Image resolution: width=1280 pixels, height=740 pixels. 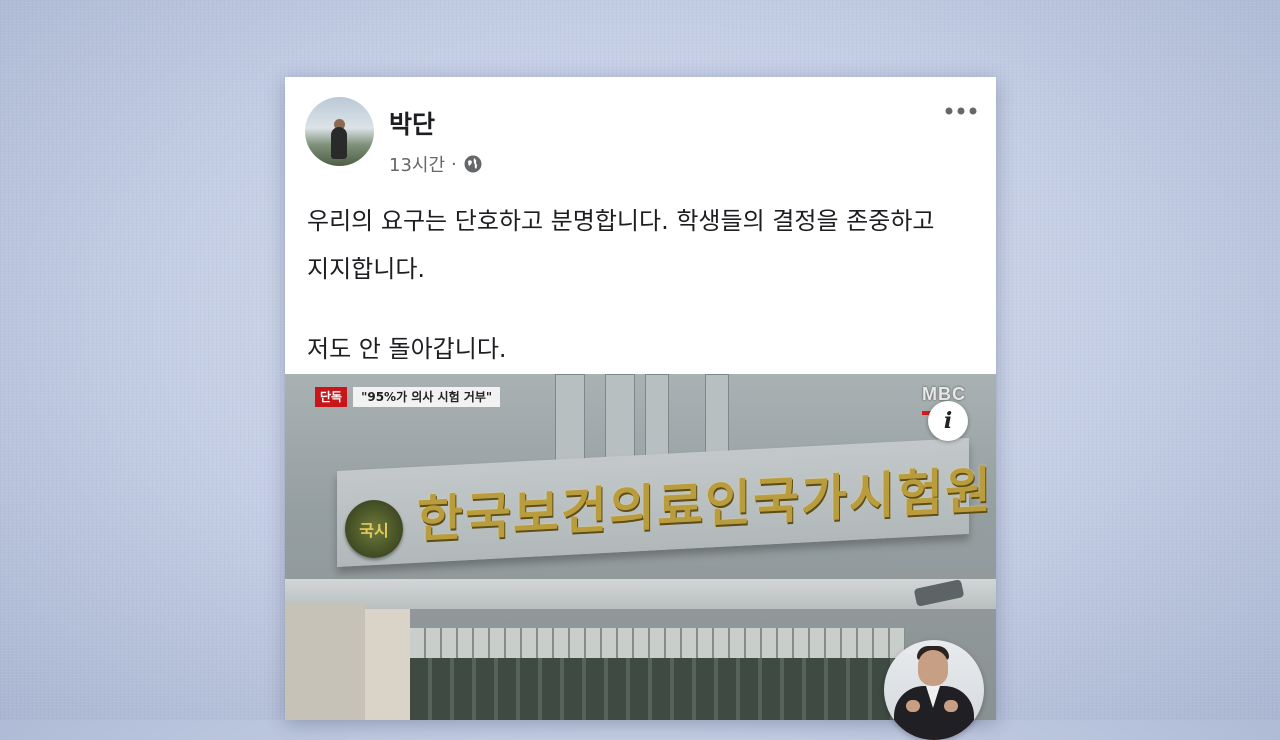 I want to click on interpreter-head, so click(x=933, y=668).